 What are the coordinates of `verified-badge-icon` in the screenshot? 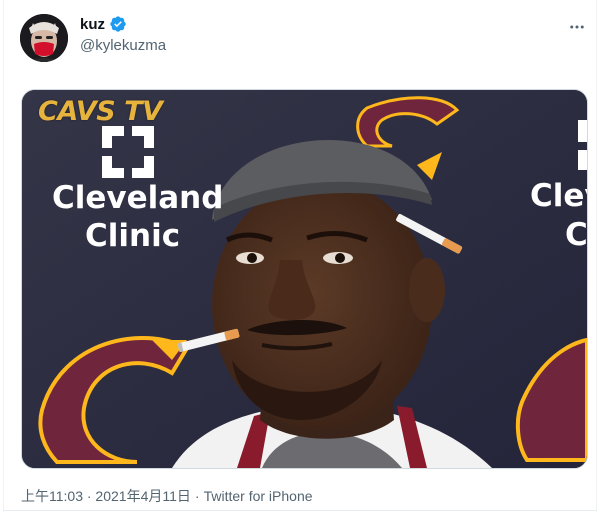 It's located at (118, 24).